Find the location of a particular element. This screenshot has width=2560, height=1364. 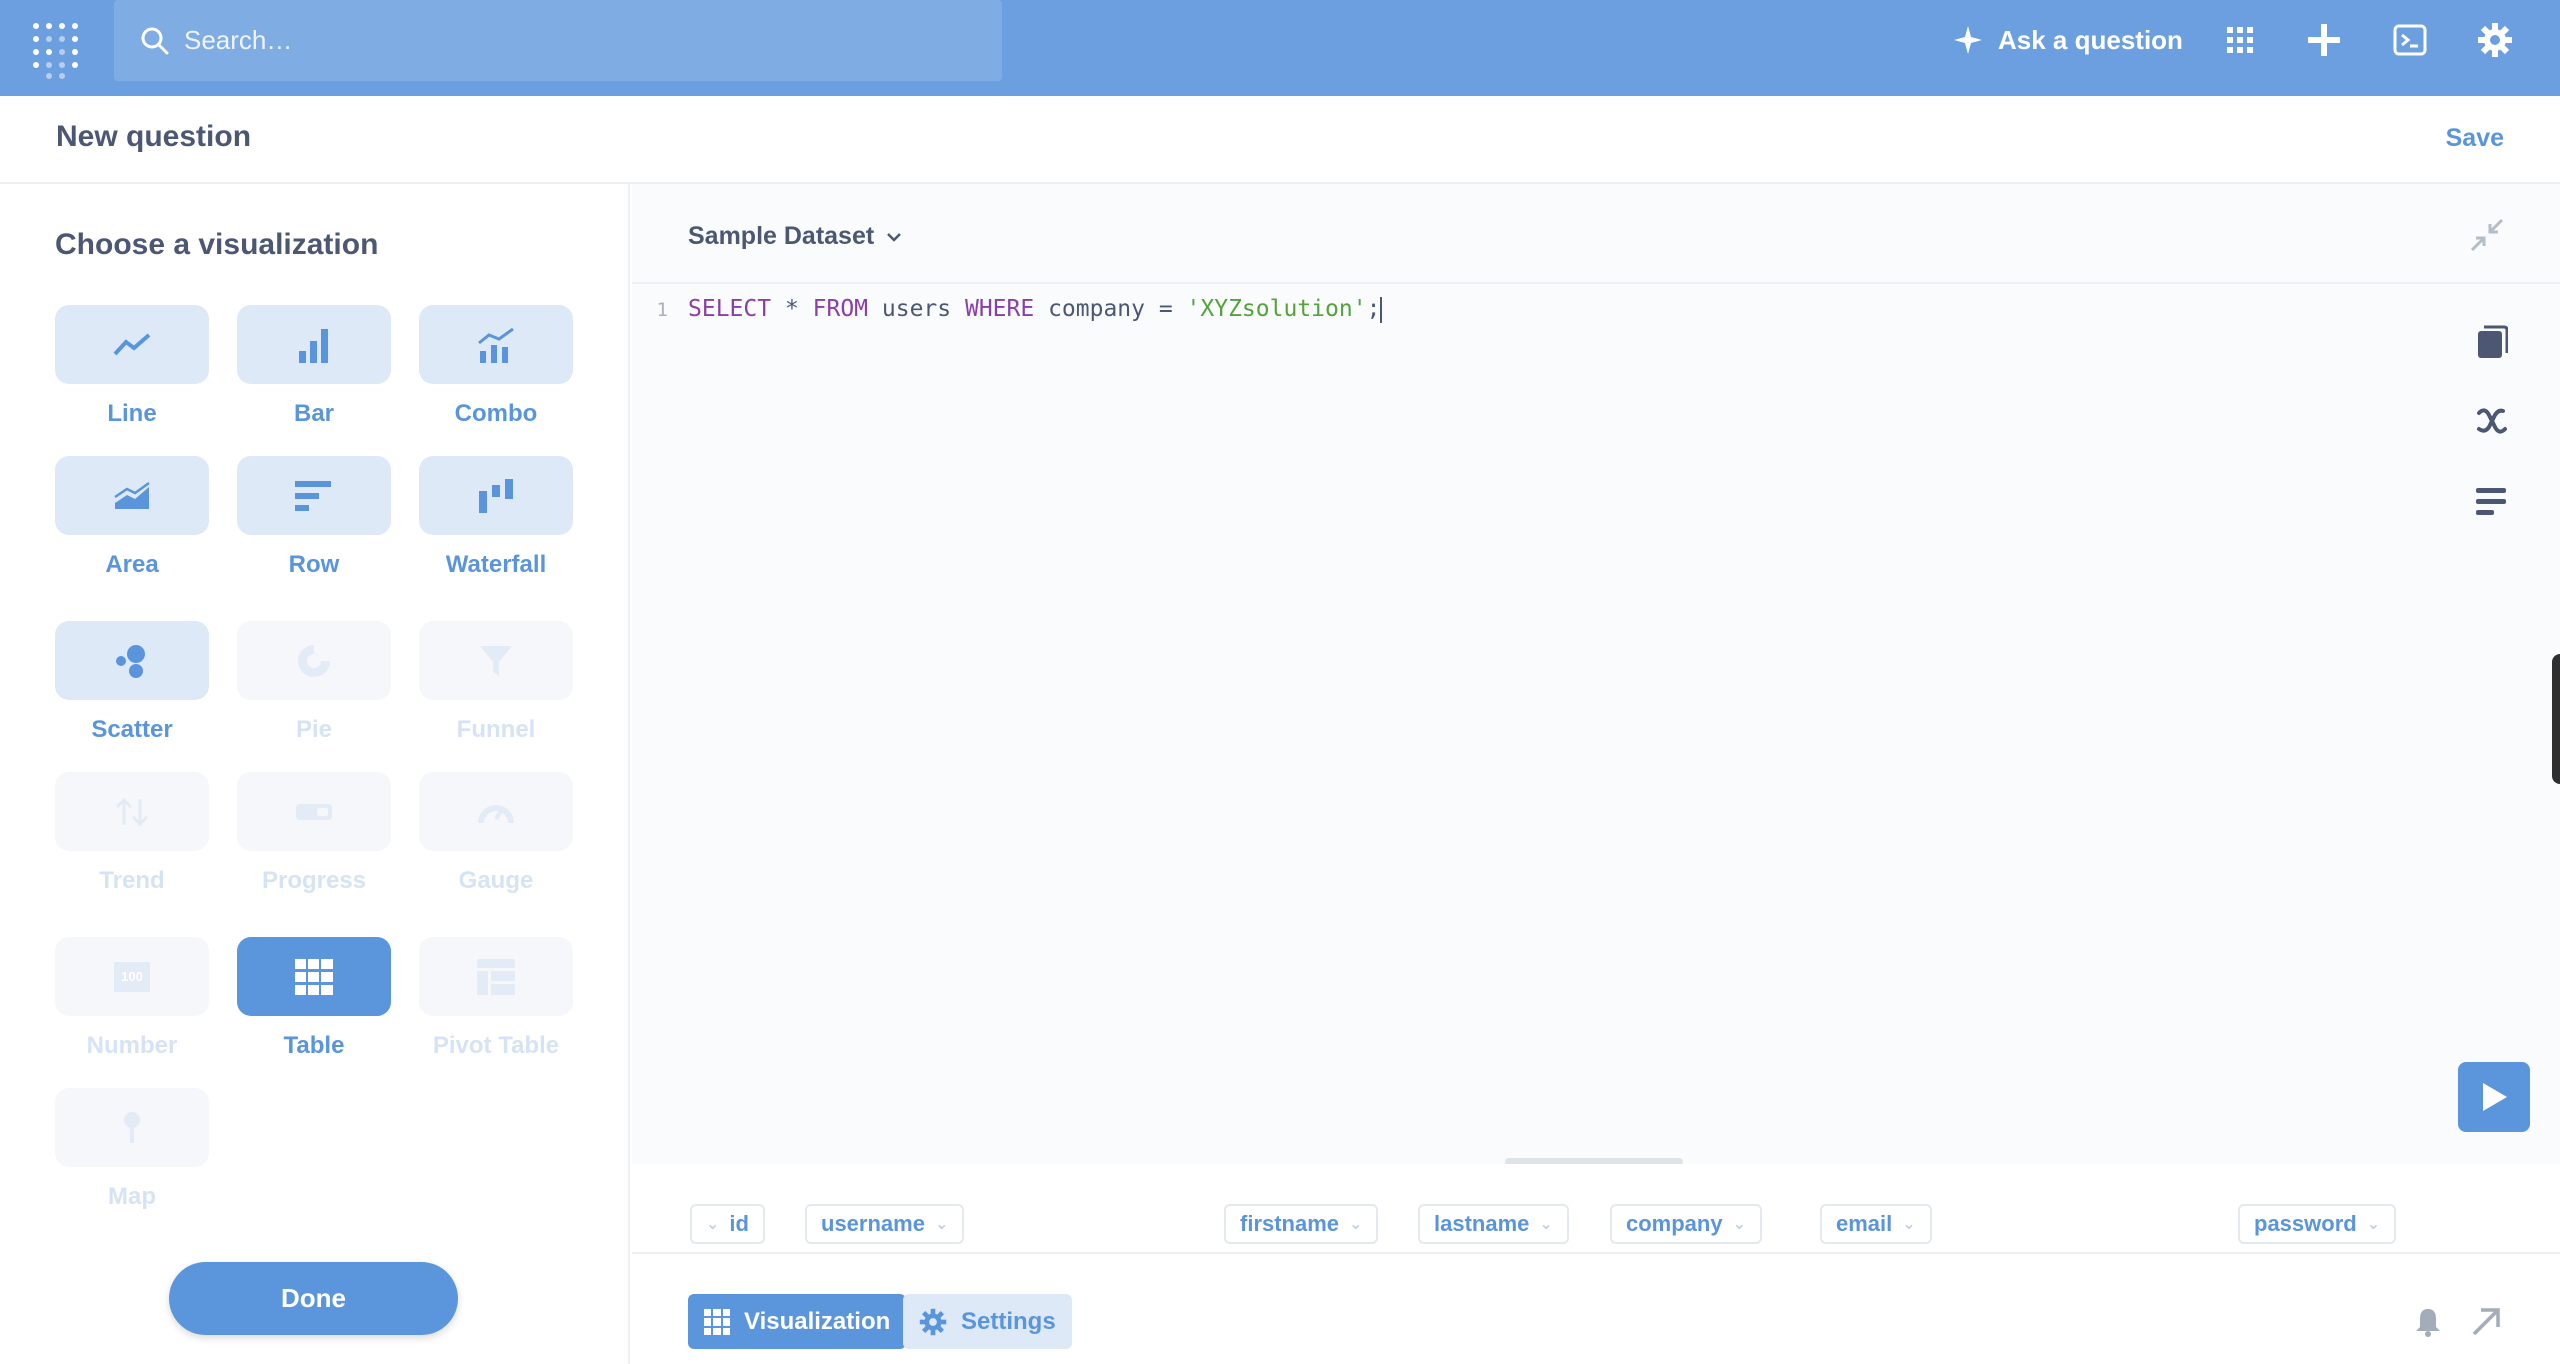

column-header-password: password ⌄ is located at coordinates (2317, 1224).